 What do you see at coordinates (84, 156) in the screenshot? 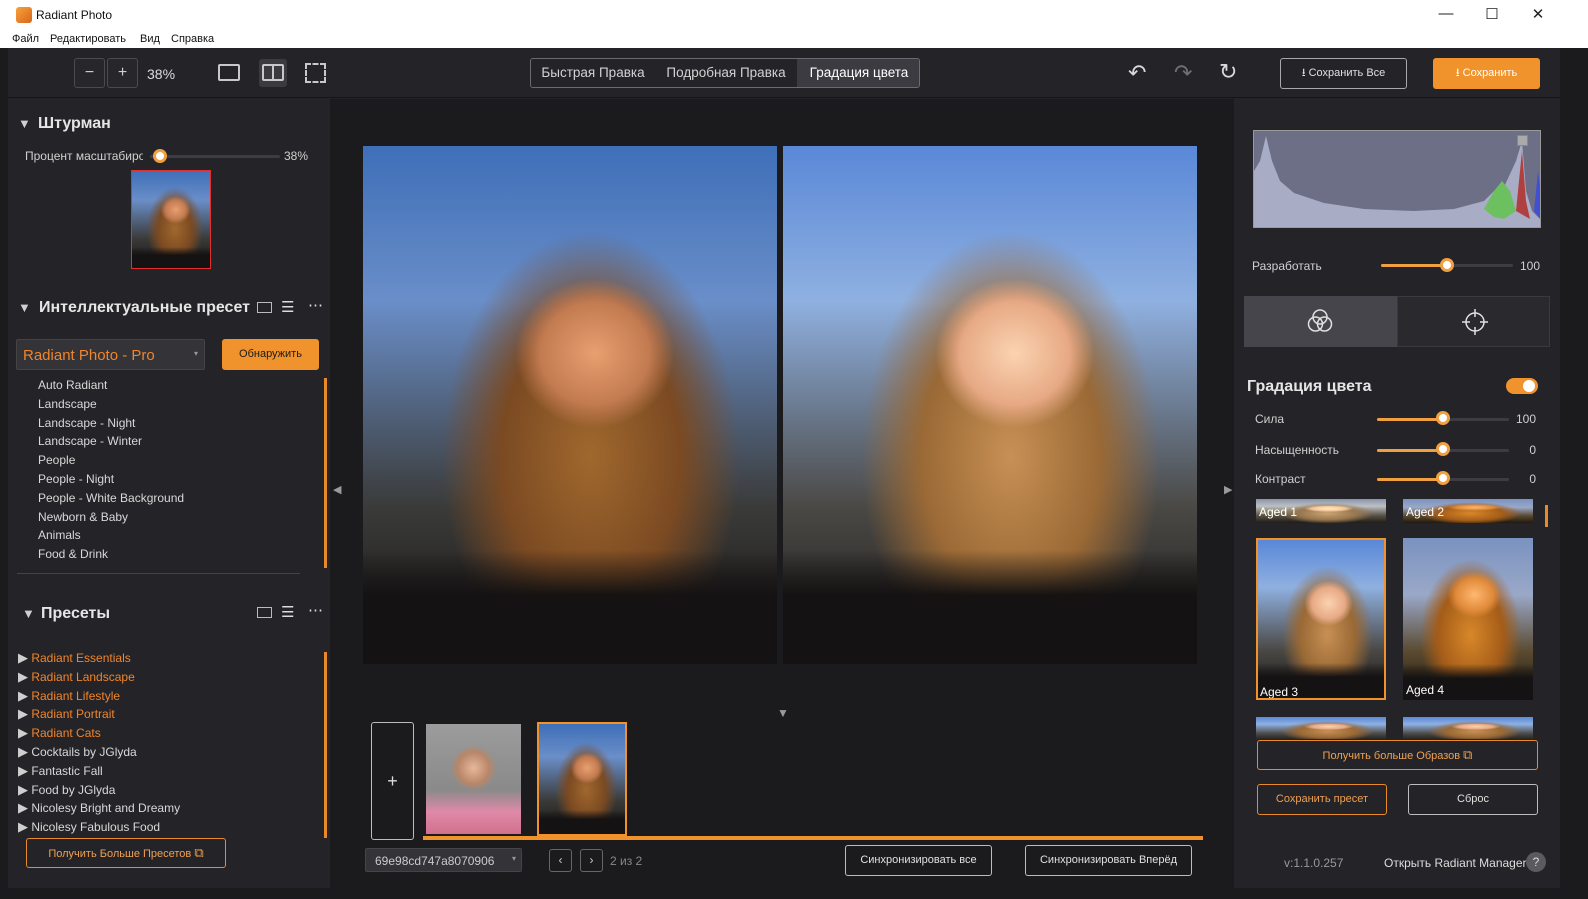
I see `zoom-percent-label: Процент масштабирования` at bounding box center [84, 156].